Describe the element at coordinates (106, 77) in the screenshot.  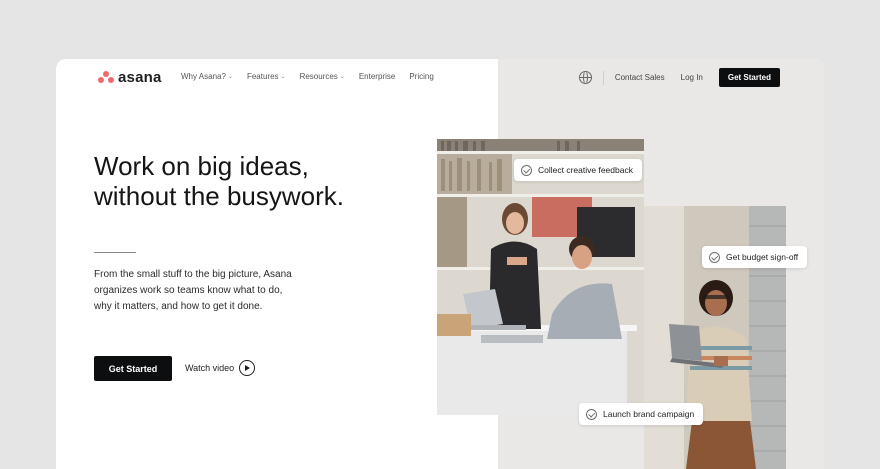
I see `asana-logo-icon` at that location.